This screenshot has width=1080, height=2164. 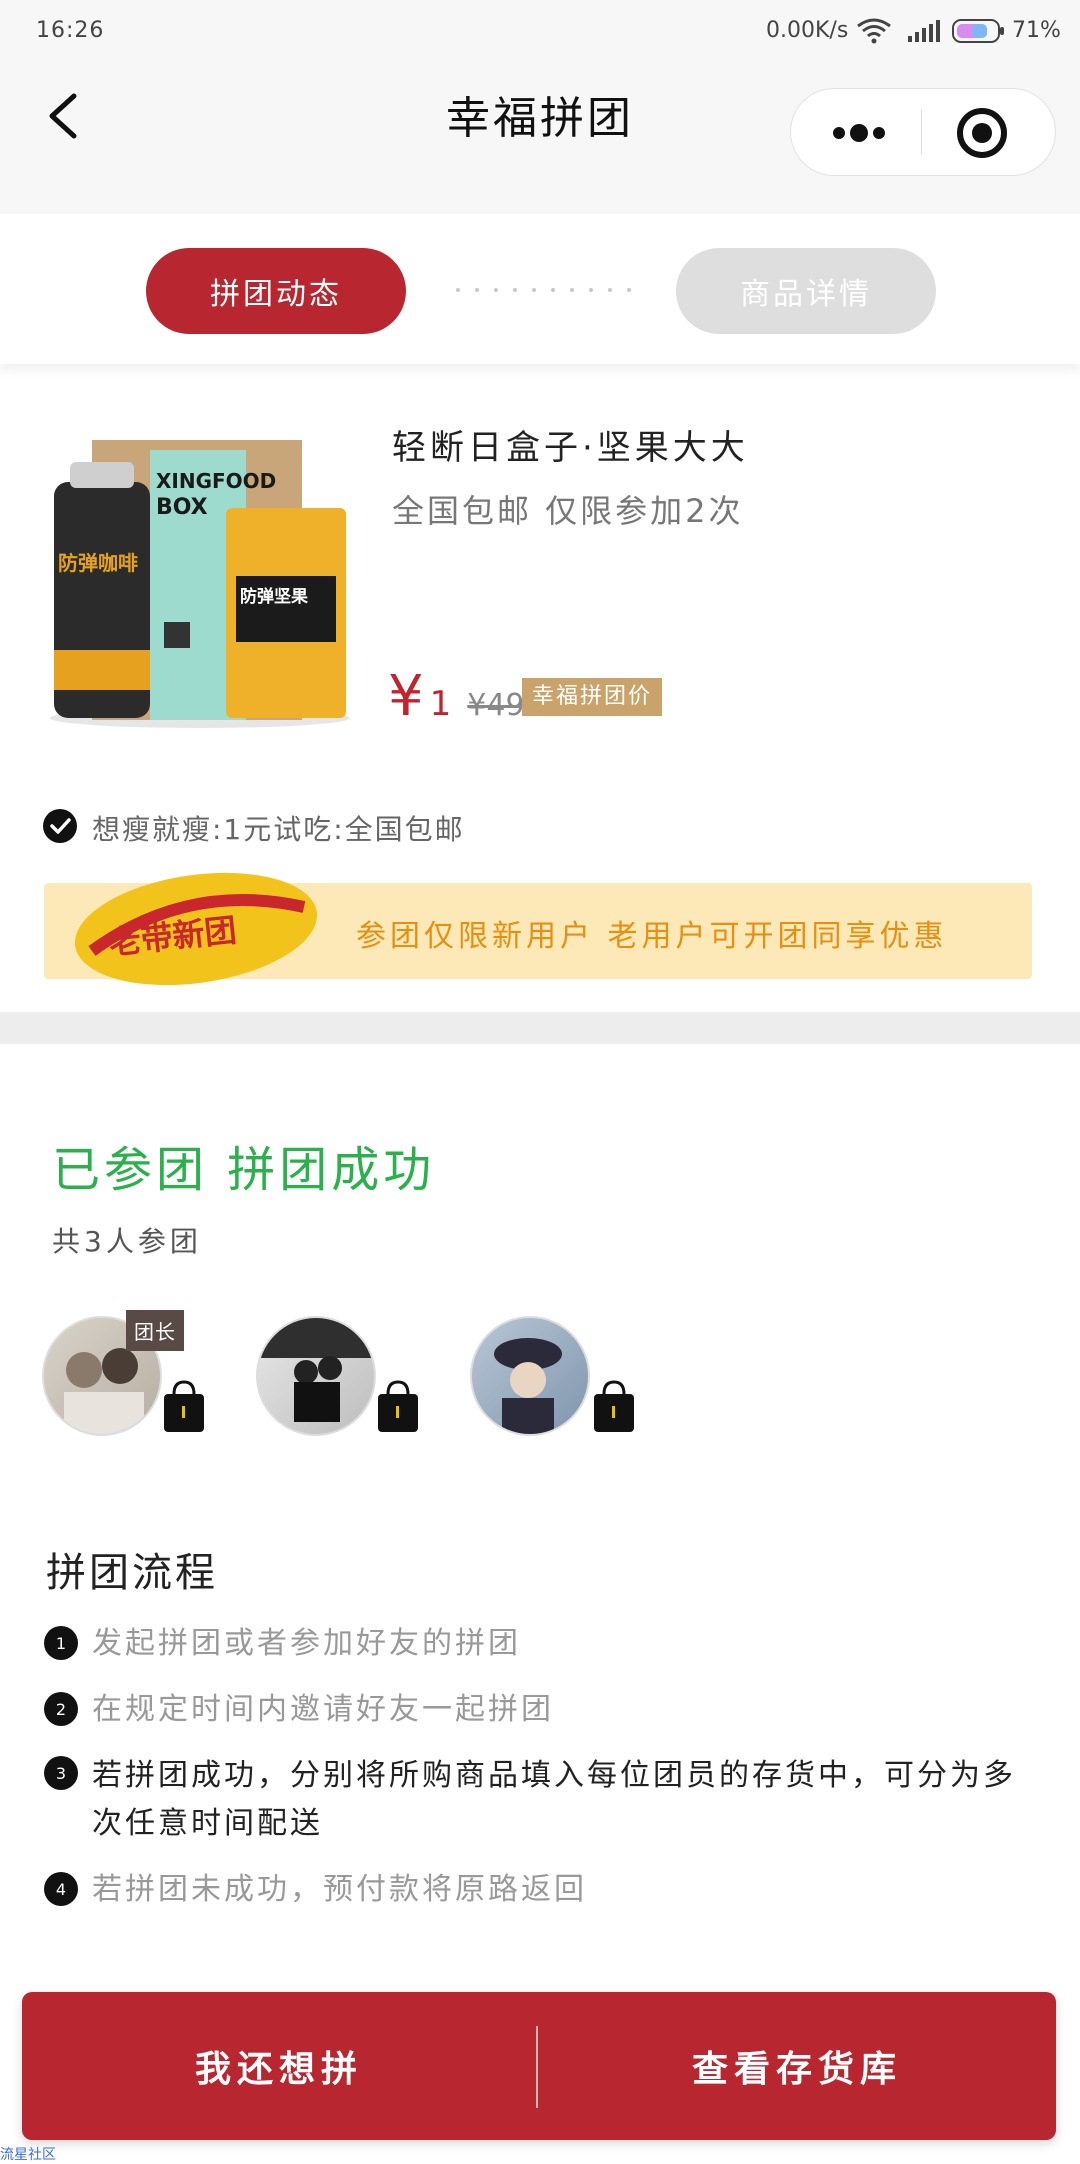 What do you see at coordinates (279, 2066) in the screenshot?
I see `join-again-button: 我还想拼` at bounding box center [279, 2066].